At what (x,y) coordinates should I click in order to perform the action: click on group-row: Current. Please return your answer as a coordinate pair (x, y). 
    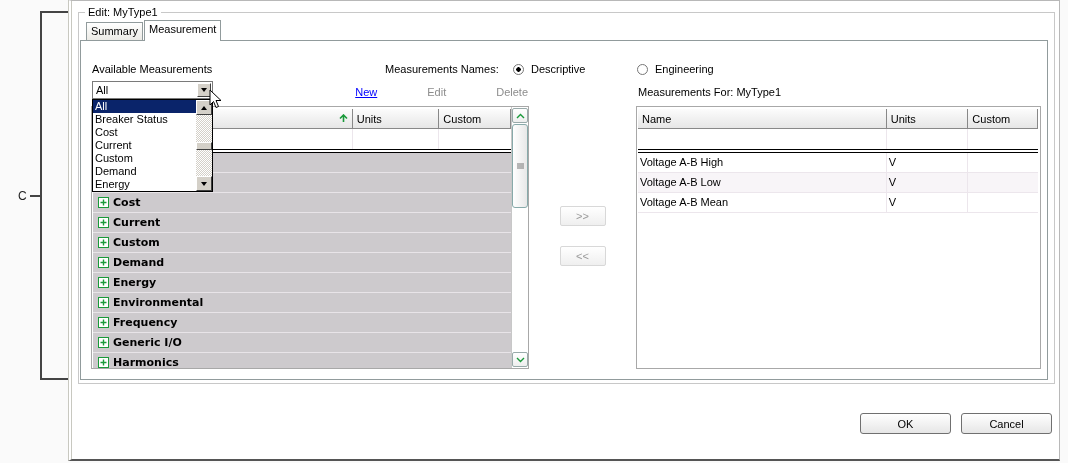
    Looking at the image, I should click on (302, 223).